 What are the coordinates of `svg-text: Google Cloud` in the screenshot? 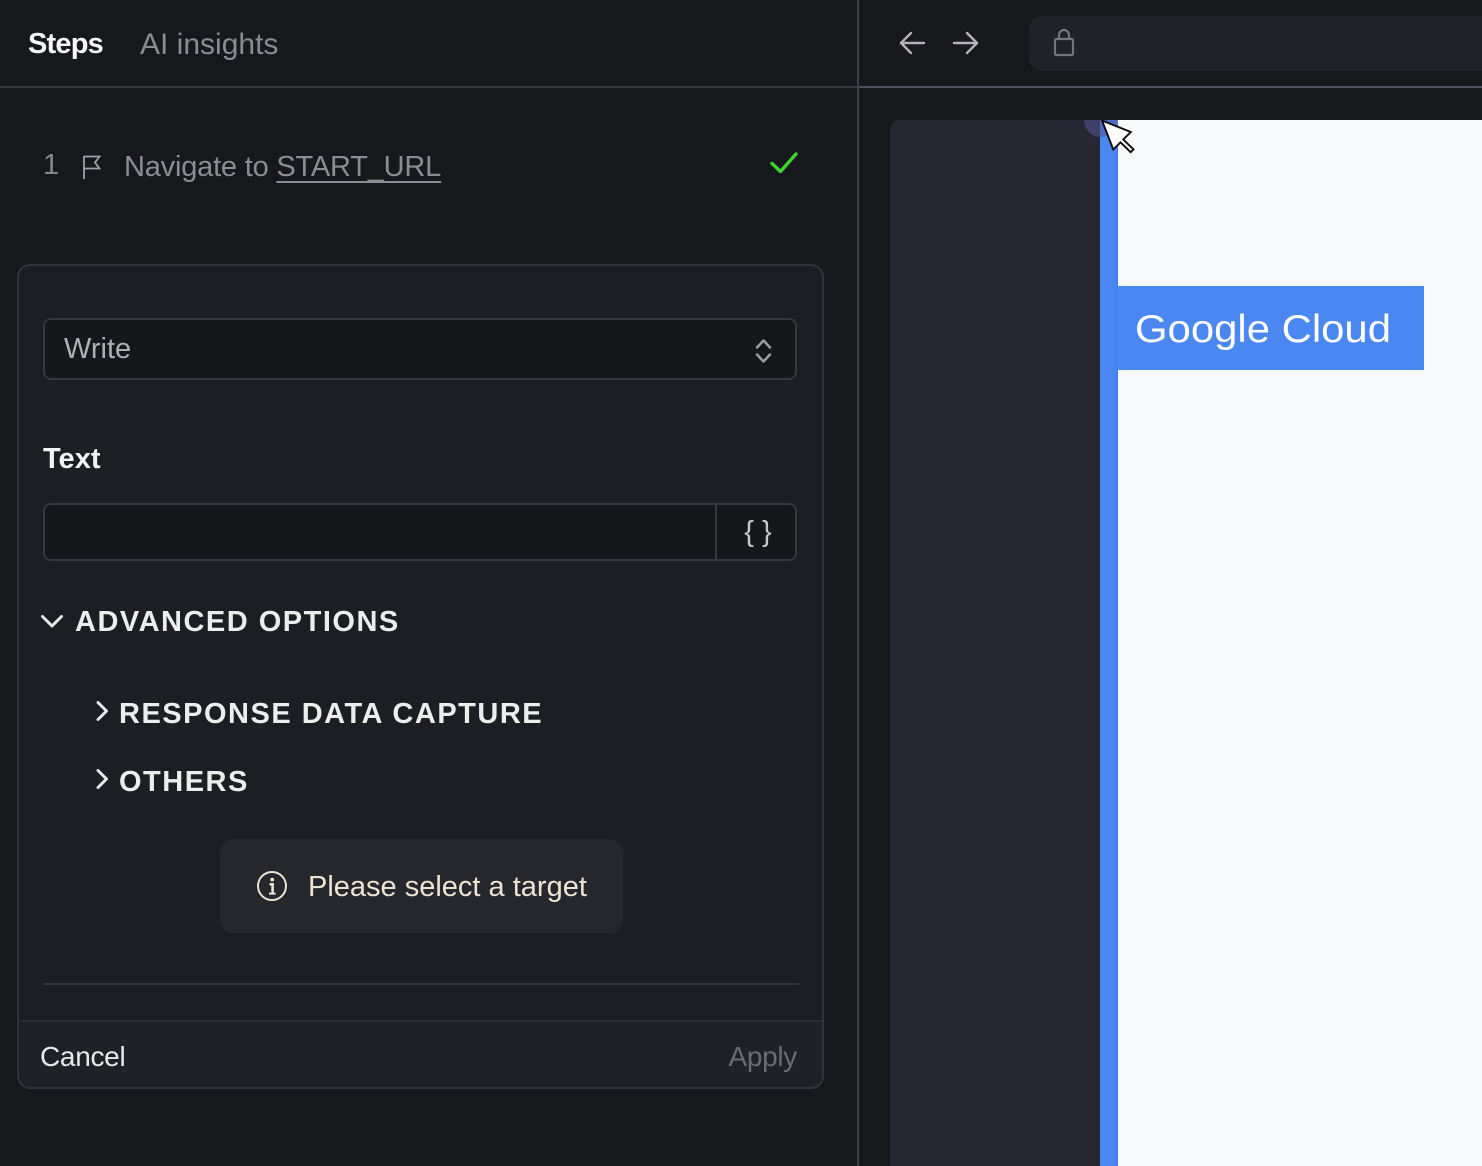 It's located at (1263, 329).